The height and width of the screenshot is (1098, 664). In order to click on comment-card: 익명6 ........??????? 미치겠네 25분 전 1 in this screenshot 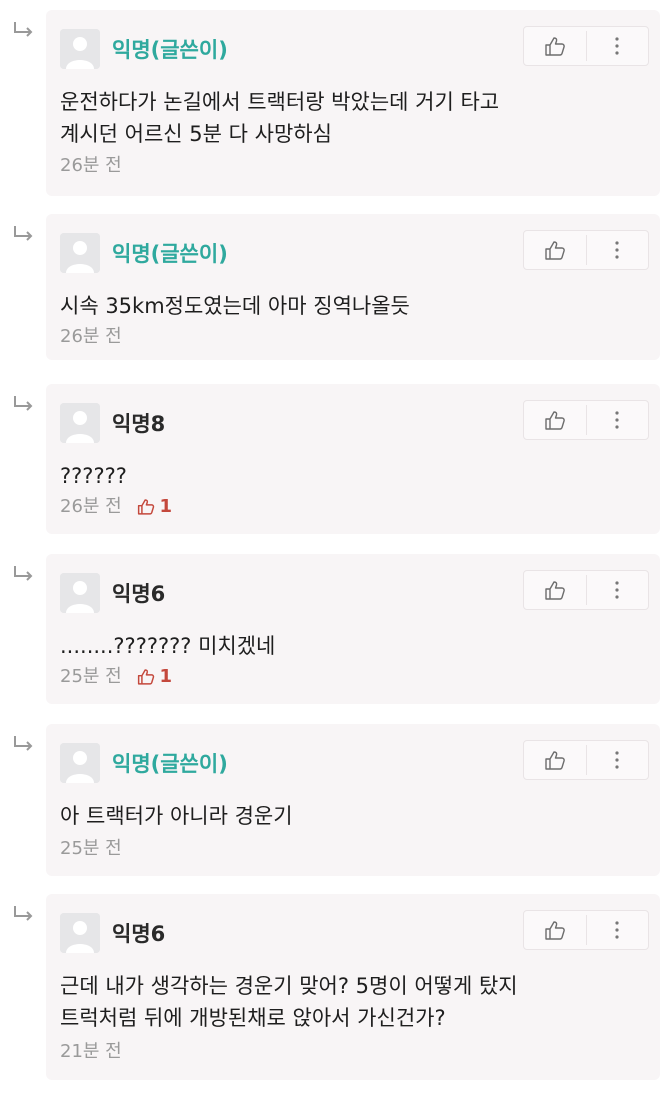, I will do `click(353, 629)`.